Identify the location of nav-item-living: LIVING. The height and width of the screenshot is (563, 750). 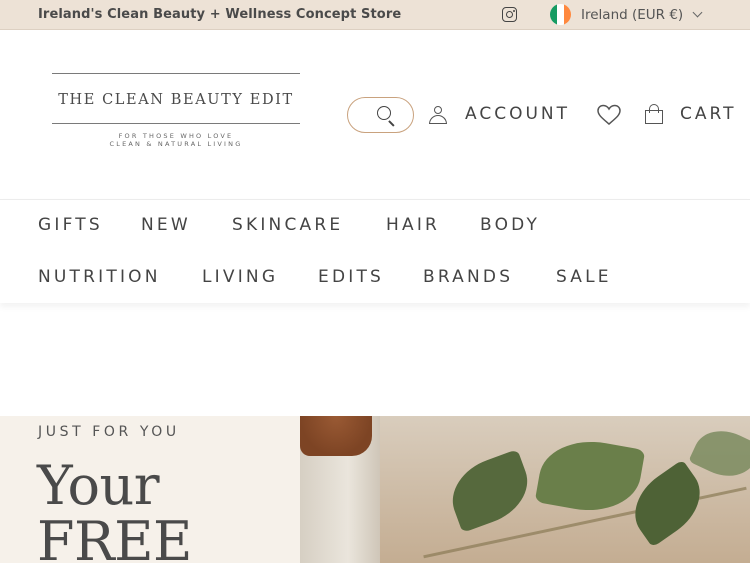
(240, 277).